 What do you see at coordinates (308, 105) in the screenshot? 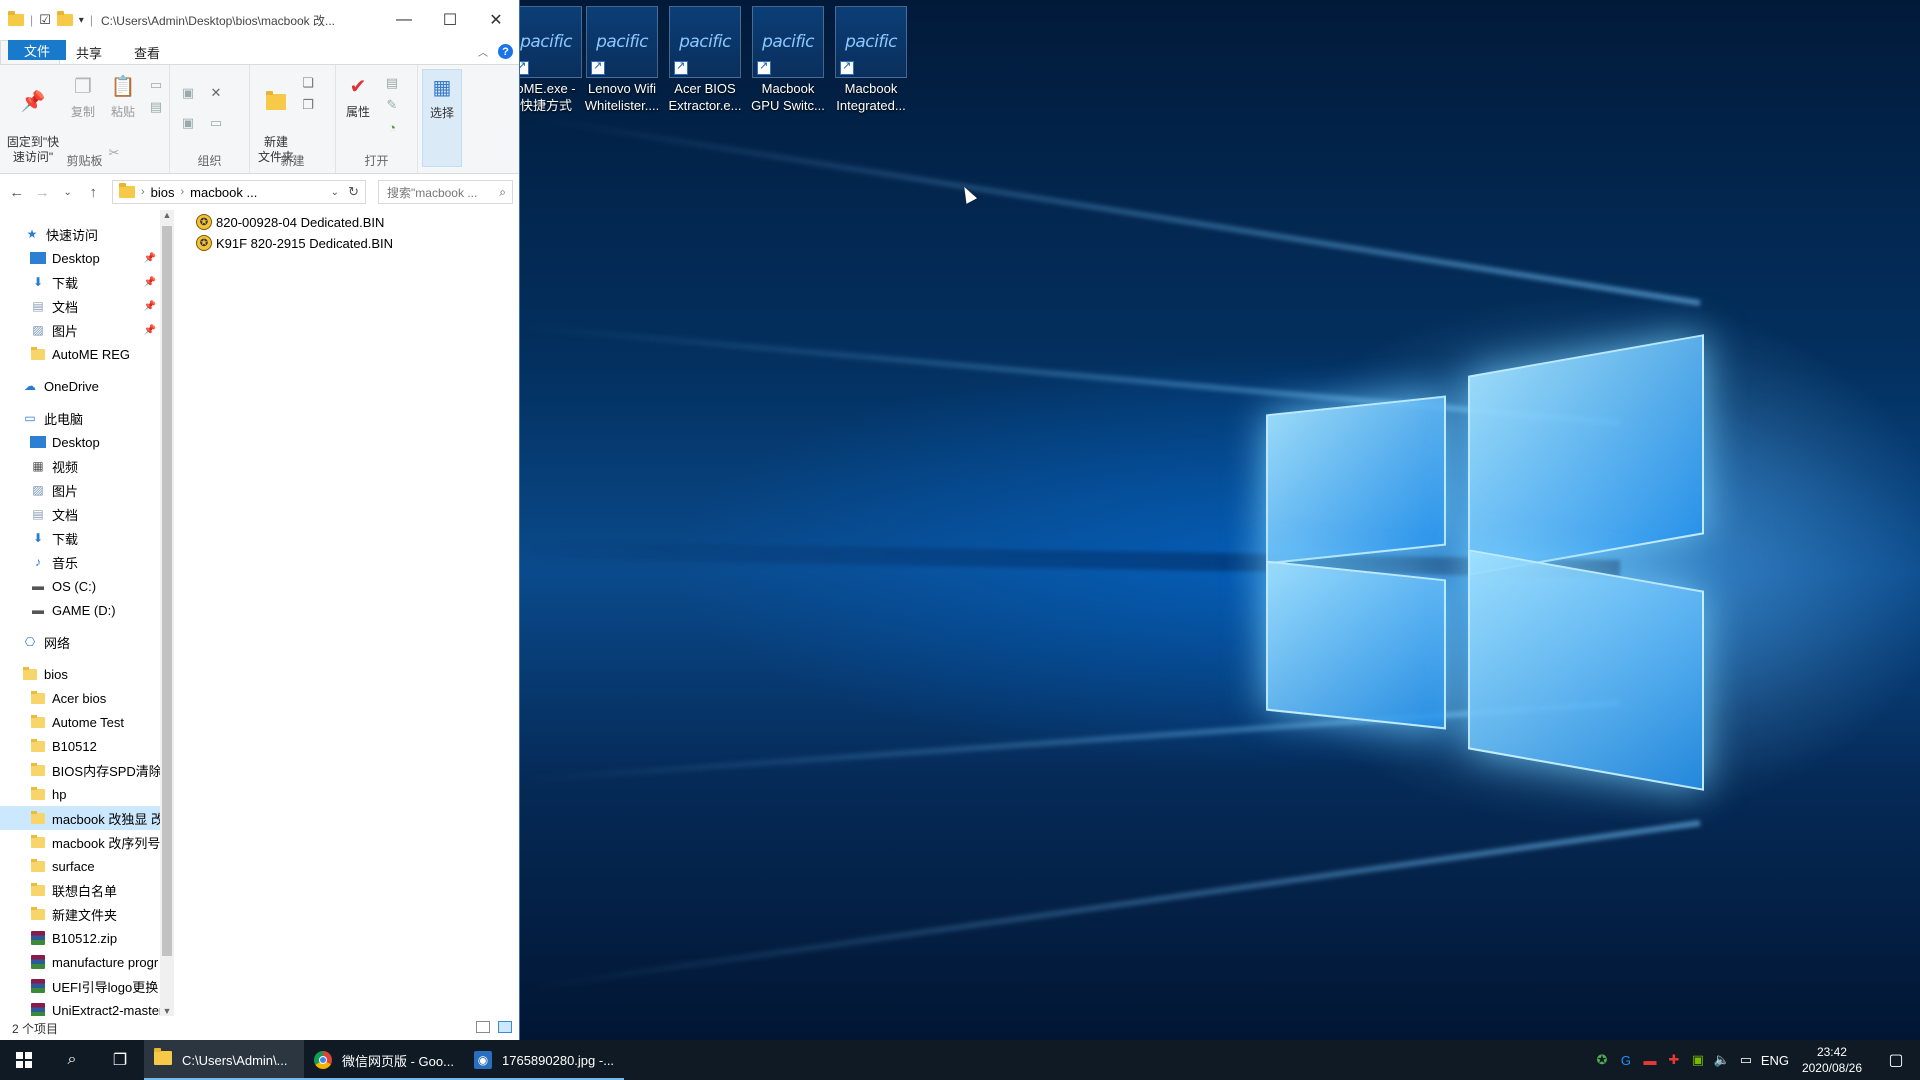
I see `easy-access-icon: ❐` at bounding box center [308, 105].